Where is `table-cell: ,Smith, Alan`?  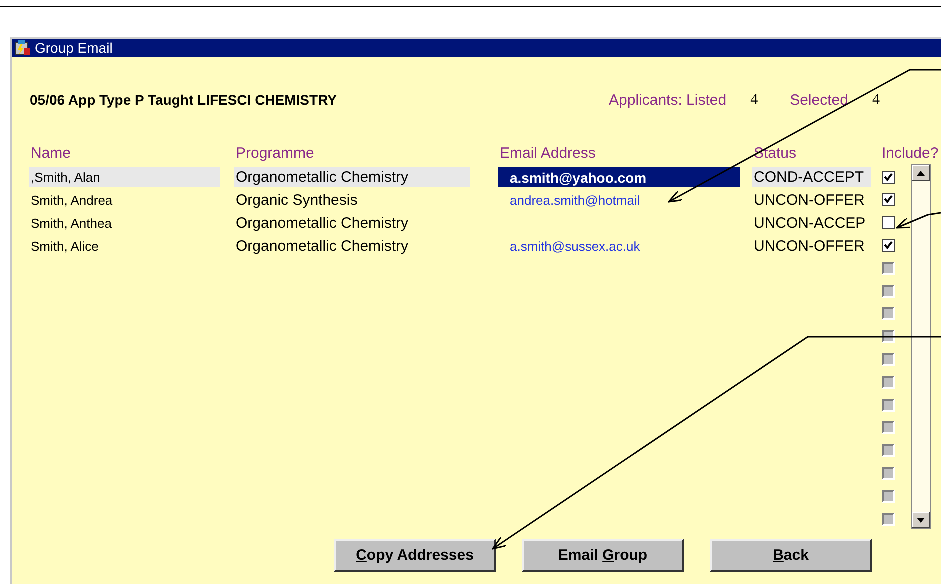 table-cell: ,Smith, Alan is located at coordinates (124, 177).